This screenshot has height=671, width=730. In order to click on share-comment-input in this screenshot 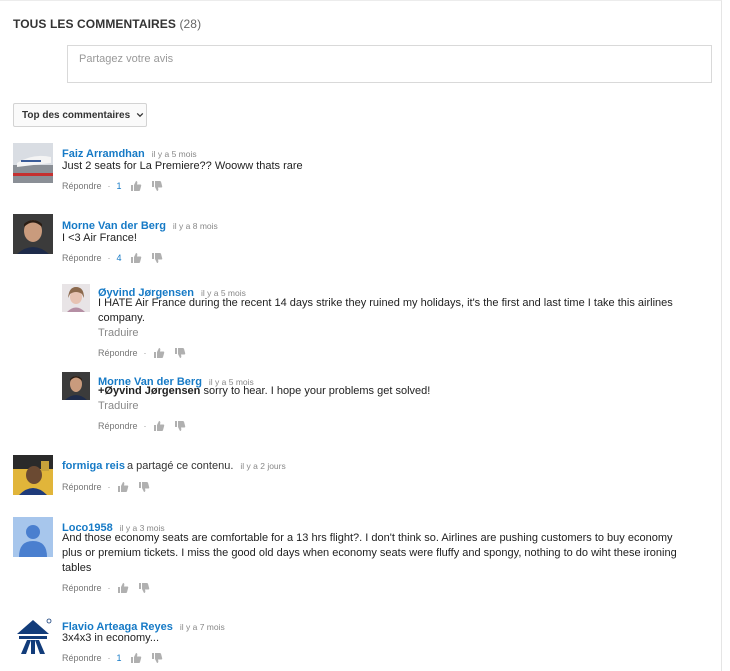, I will do `click(389, 59)`.